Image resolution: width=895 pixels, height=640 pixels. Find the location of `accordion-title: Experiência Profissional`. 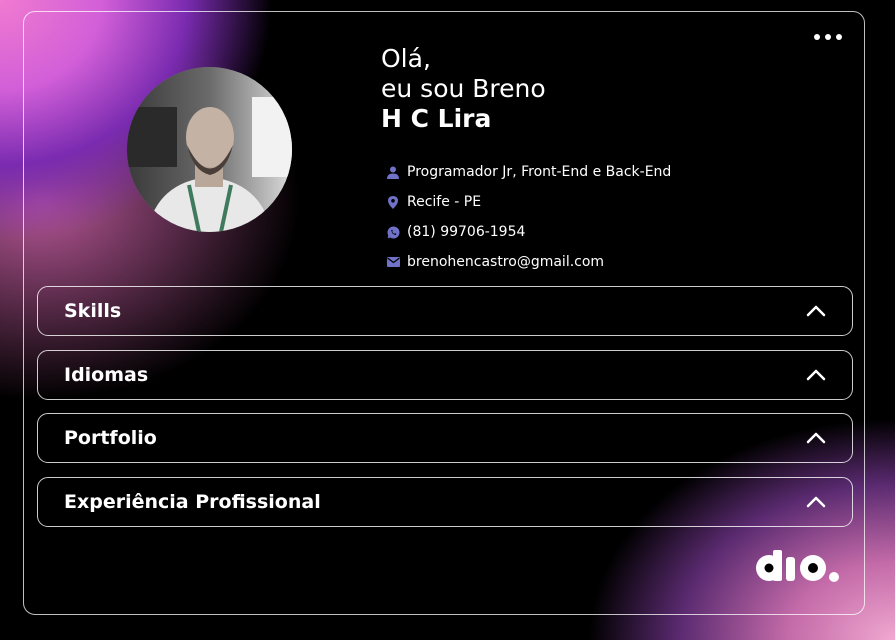

accordion-title: Experiência Profissional is located at coordinates (192, 502).